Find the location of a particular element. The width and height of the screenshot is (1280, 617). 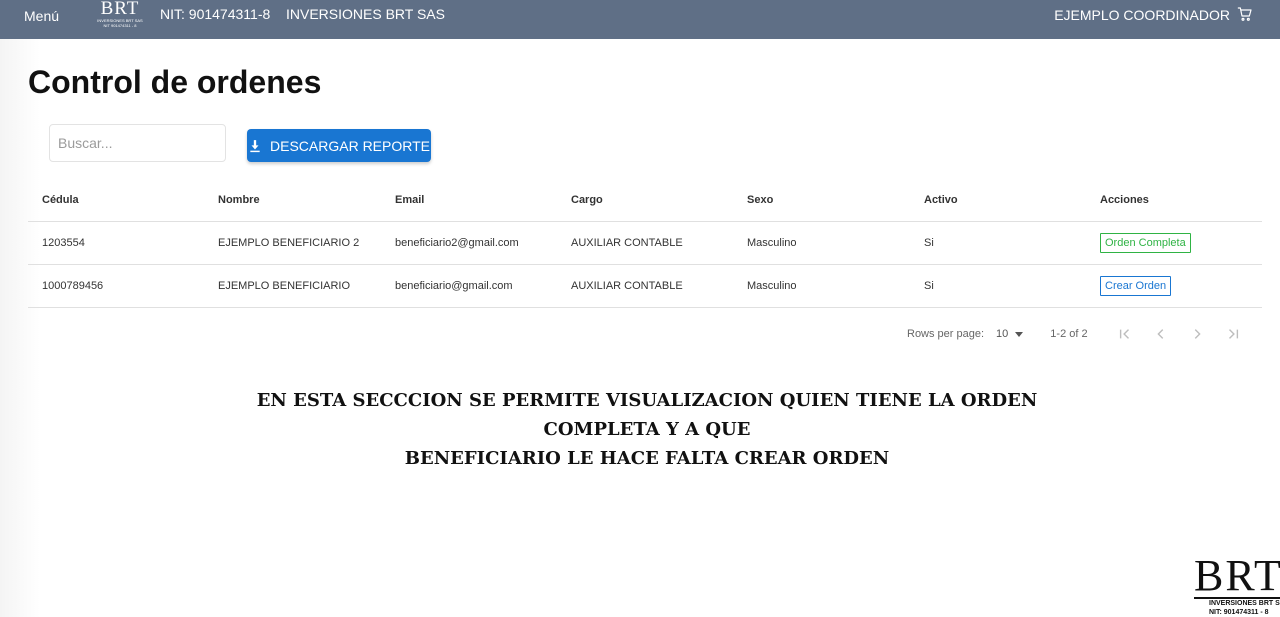

rows-per-page-value: 10 is located at coordinates (1002, 334).